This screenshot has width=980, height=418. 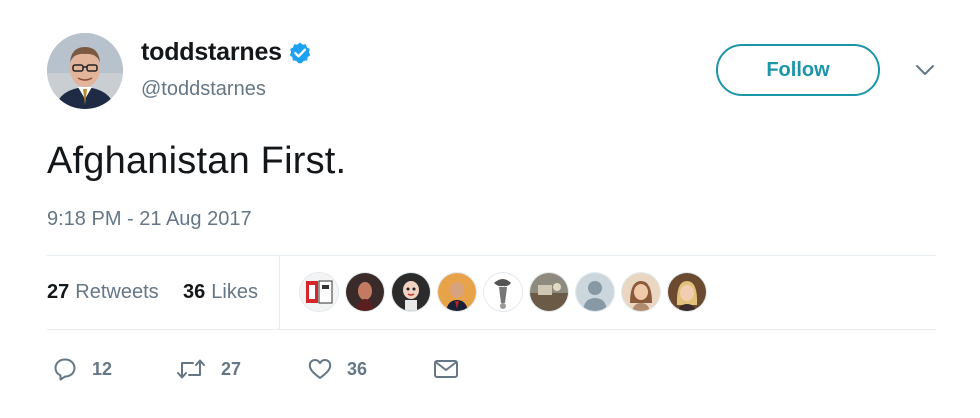 I want to click on retweets-stat: 27 Retweets, so click(x=103, y=292).